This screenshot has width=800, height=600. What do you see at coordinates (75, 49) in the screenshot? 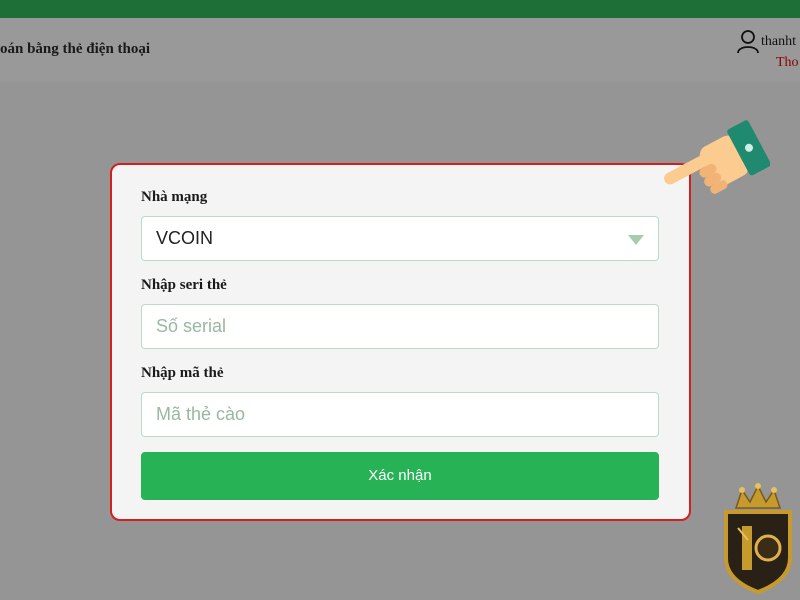
I see `page-title: oán bằng thẻ điện thoại` at bounding box center [75, 49].